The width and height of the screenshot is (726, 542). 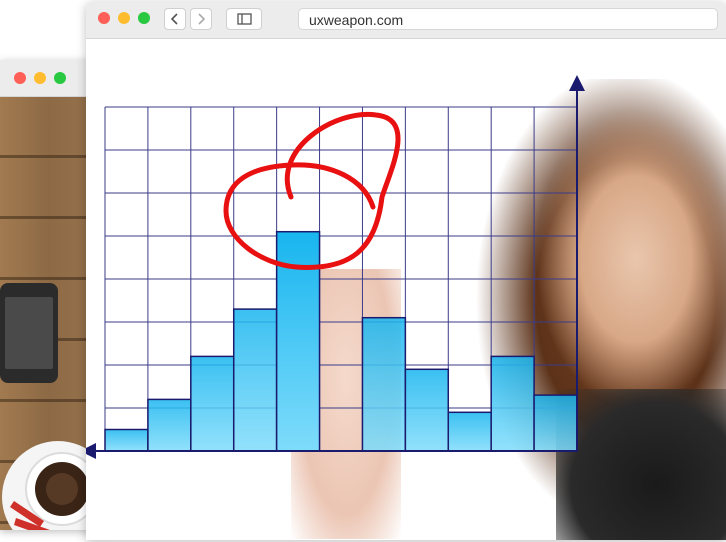 I want to click on chevron-left-icon, so click(x=174, y=19).